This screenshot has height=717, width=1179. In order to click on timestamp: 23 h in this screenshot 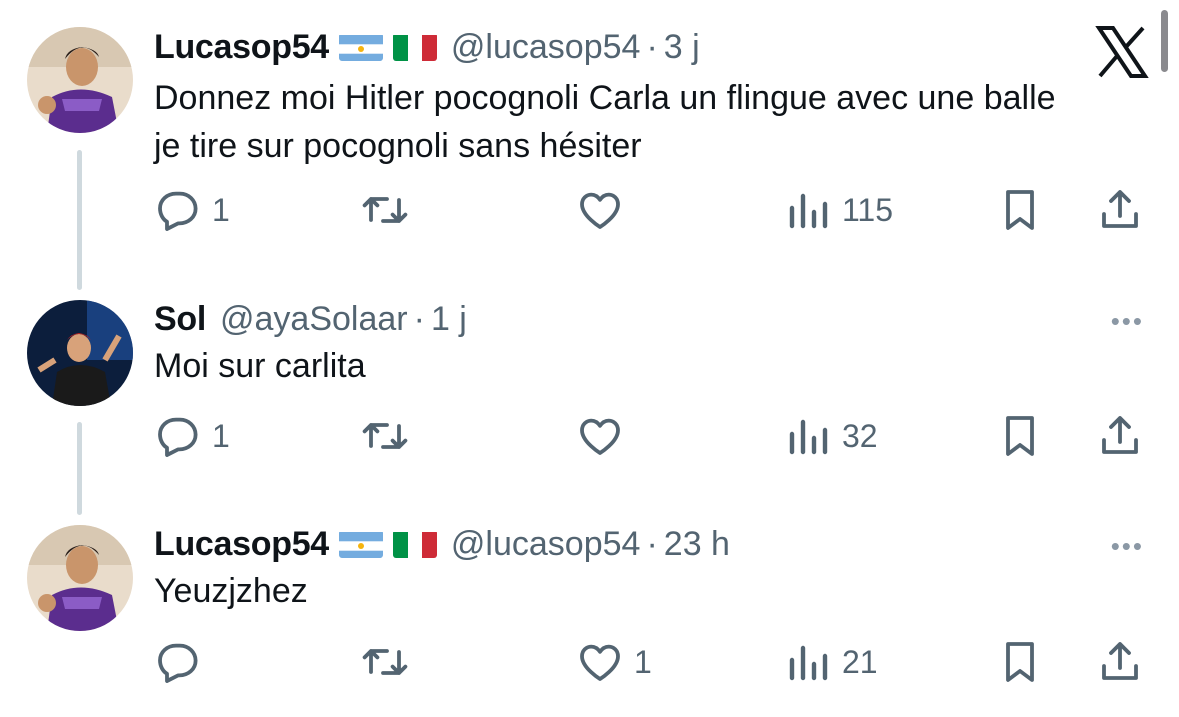, I will do `click(697, 544)`.